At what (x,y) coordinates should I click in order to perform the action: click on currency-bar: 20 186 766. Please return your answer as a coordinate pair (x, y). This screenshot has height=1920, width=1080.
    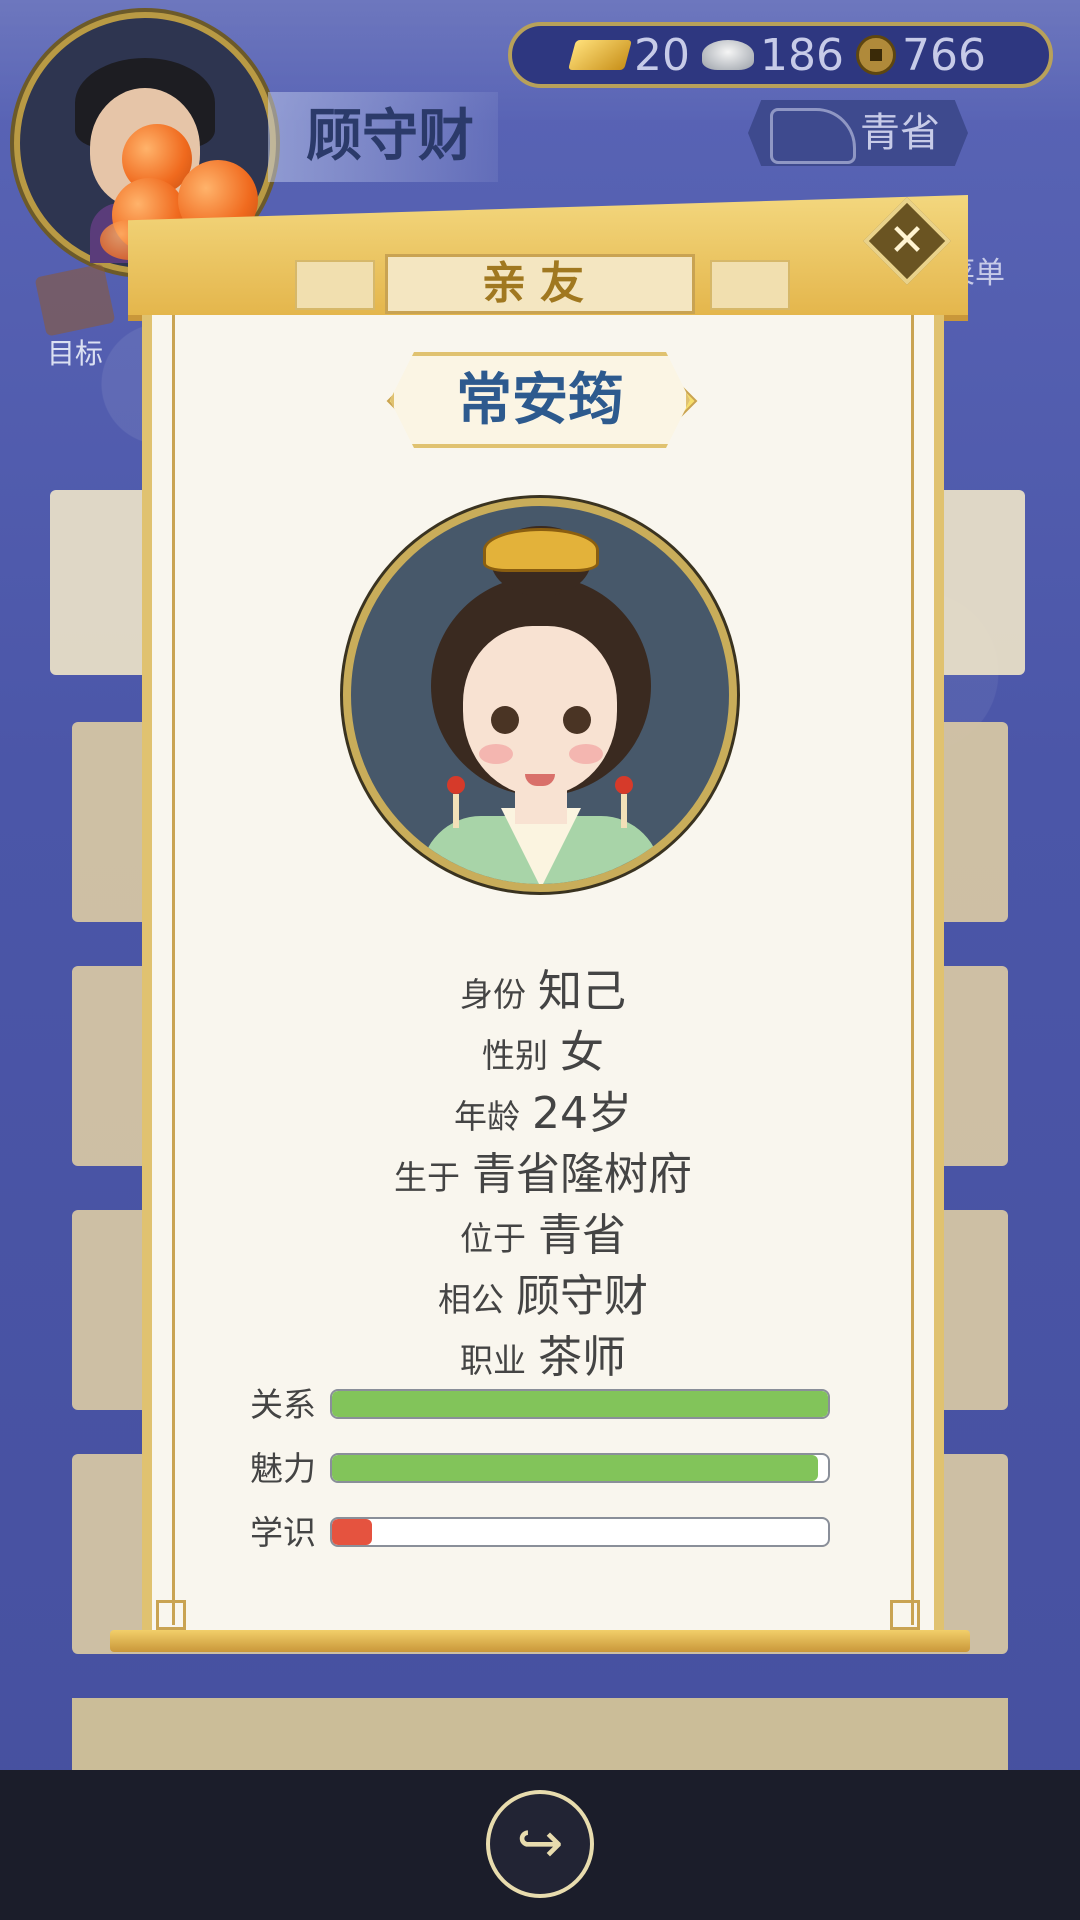
    Looking at the image, I should click on (780, 55).